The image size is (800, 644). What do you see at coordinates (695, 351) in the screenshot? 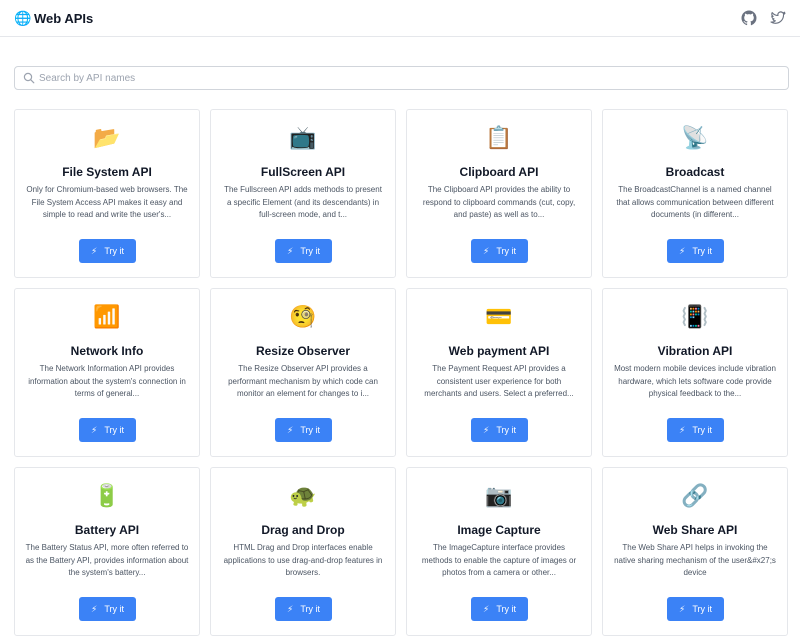
I see `card-title: Vibration API` at bounding box center [695, 351].